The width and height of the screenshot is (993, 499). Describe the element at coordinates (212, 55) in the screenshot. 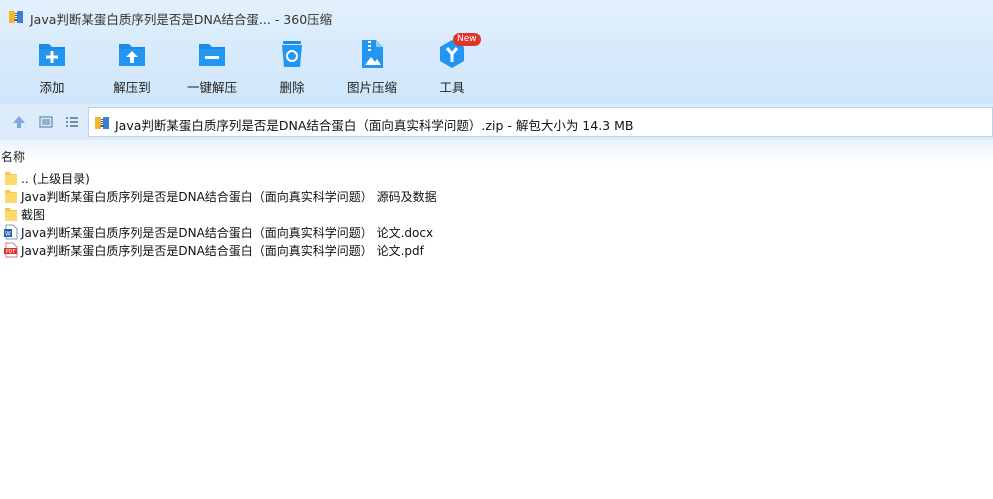

I see `one-click-extract-icon` at that location.